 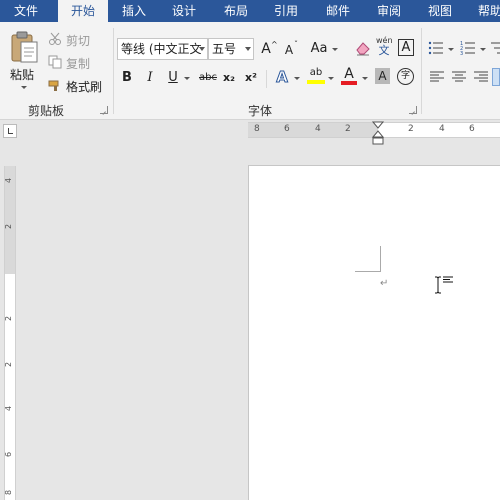 What do you see at coordinates (319, 49) in the screenshot?
I see `change-case-button: Aa` at bounding box center [319, 49].